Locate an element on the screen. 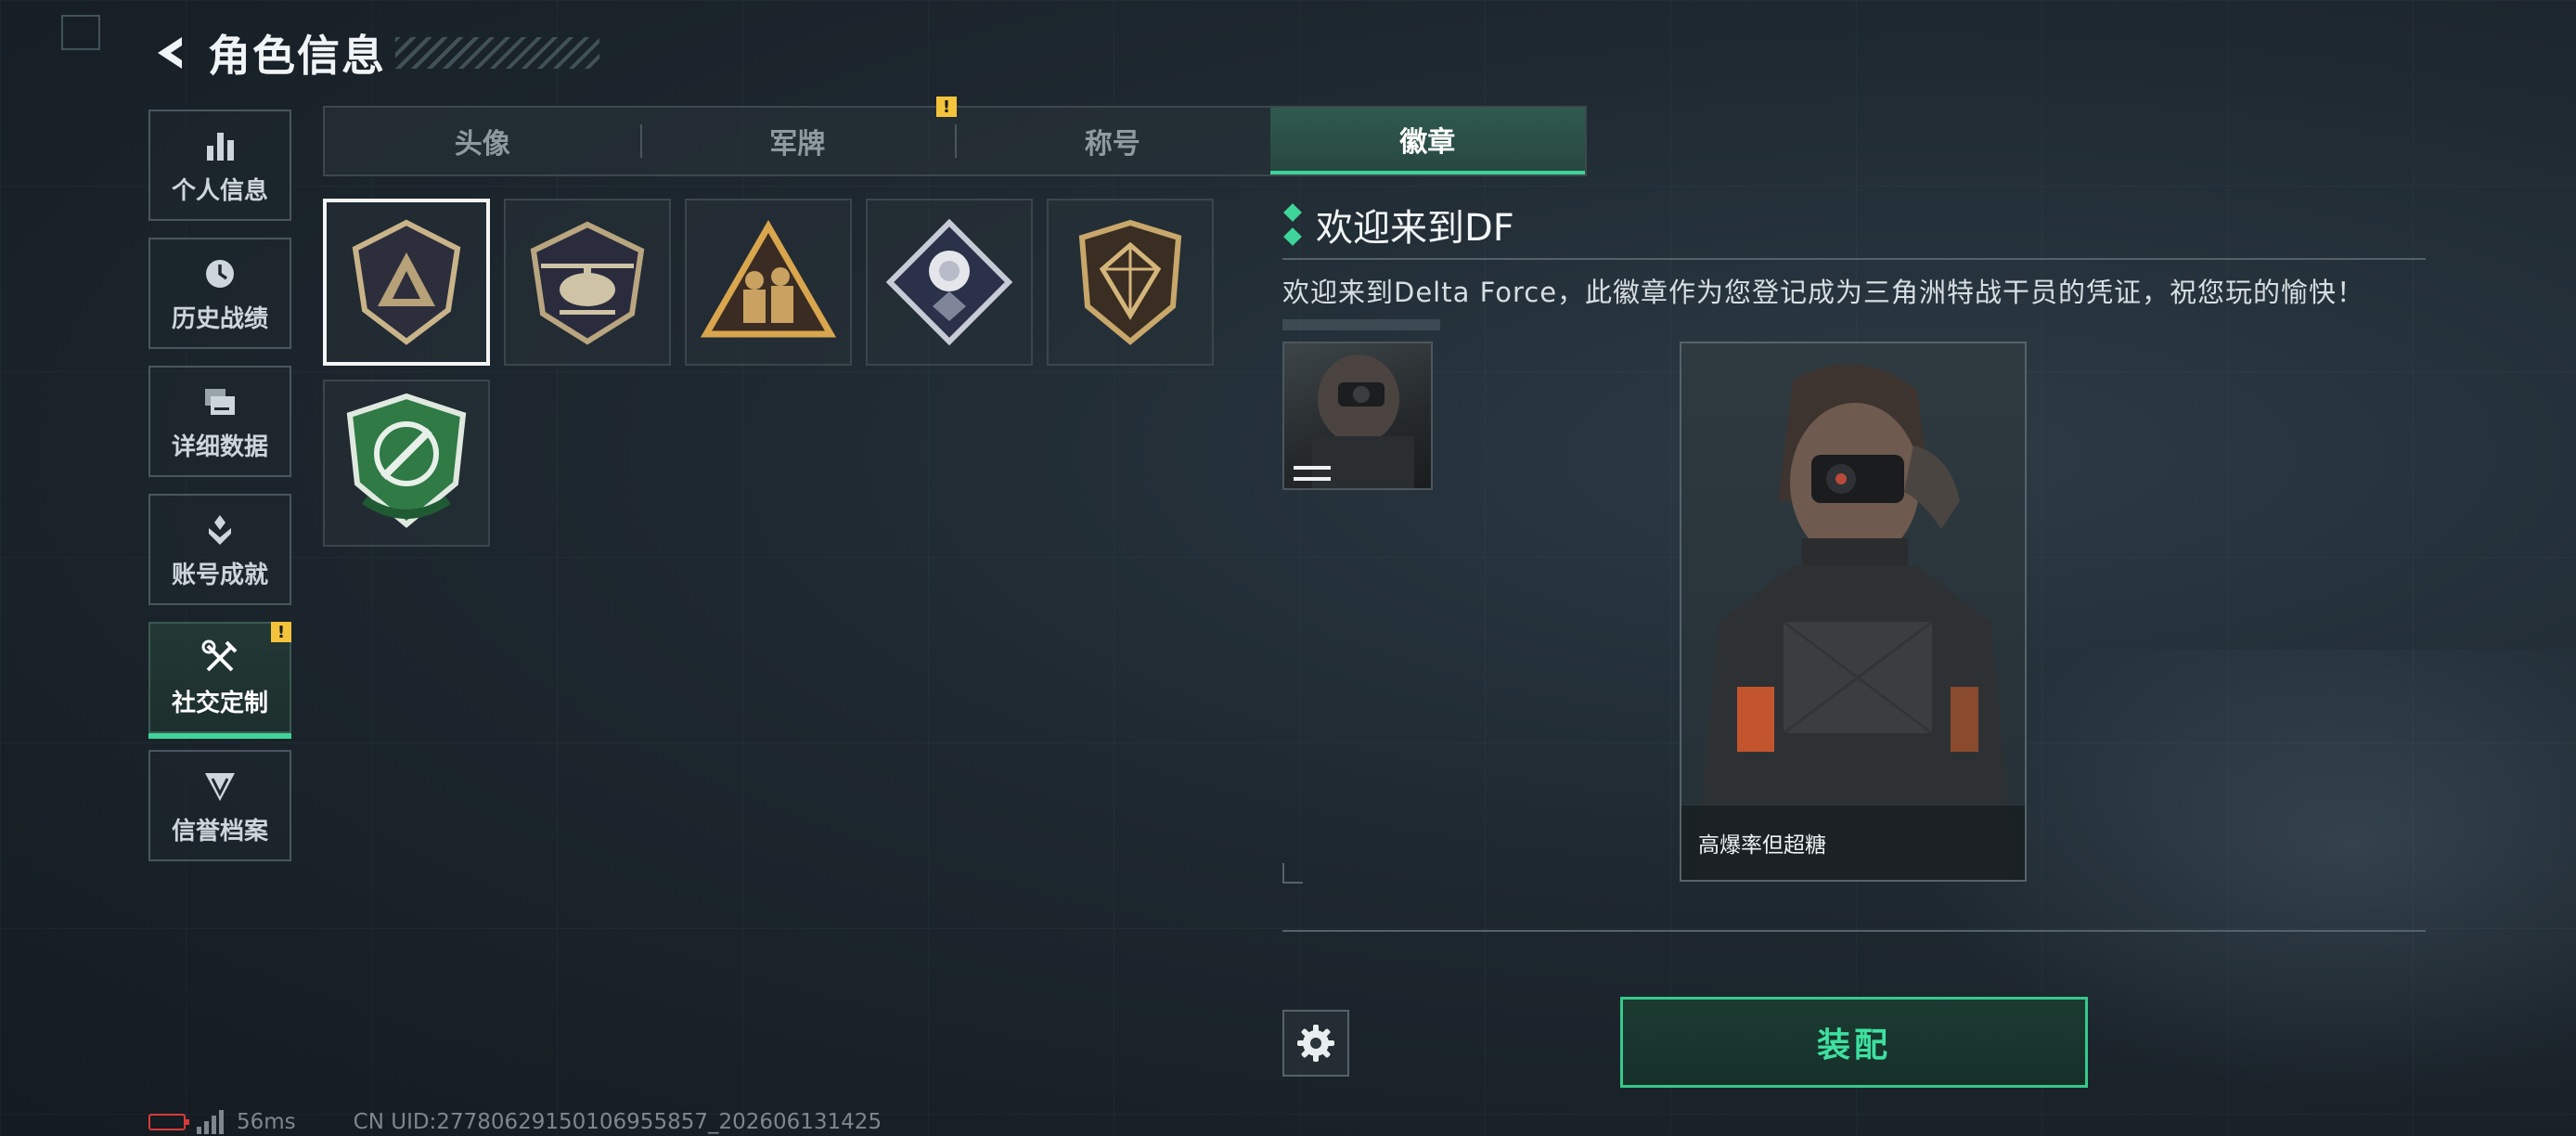 This screenshot has width=2576, height=1136. sidebar-item-personal-info: 个人信息 is located at coordinates (219, 165).